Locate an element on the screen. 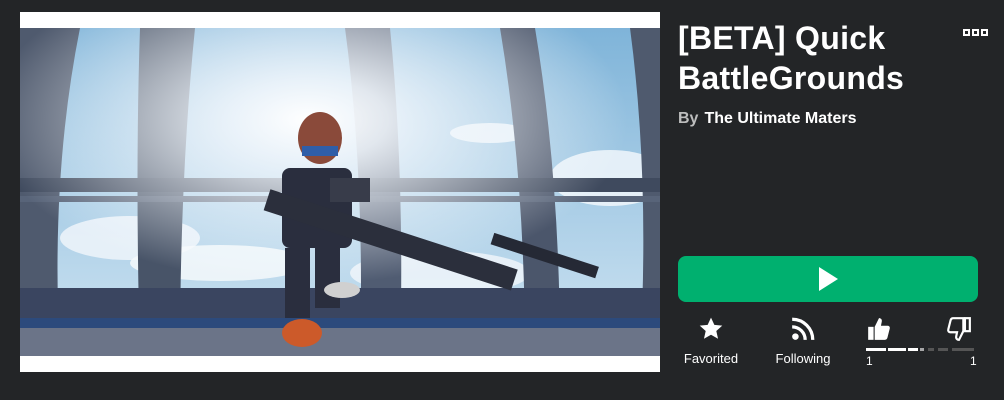  play-icon is located at coordinates (828, 279).